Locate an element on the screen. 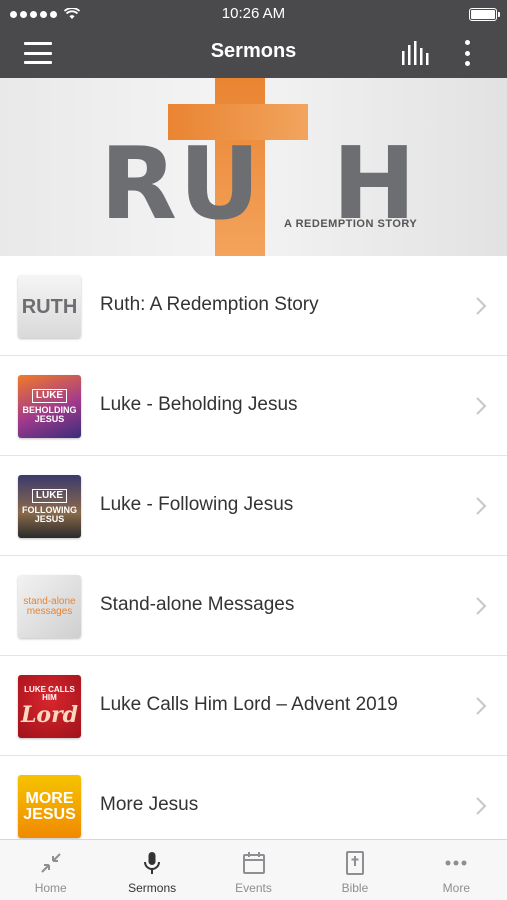 The width and height of the screenshot is (507, 900). page-title: Sermons is located at coordinates (253, 51).